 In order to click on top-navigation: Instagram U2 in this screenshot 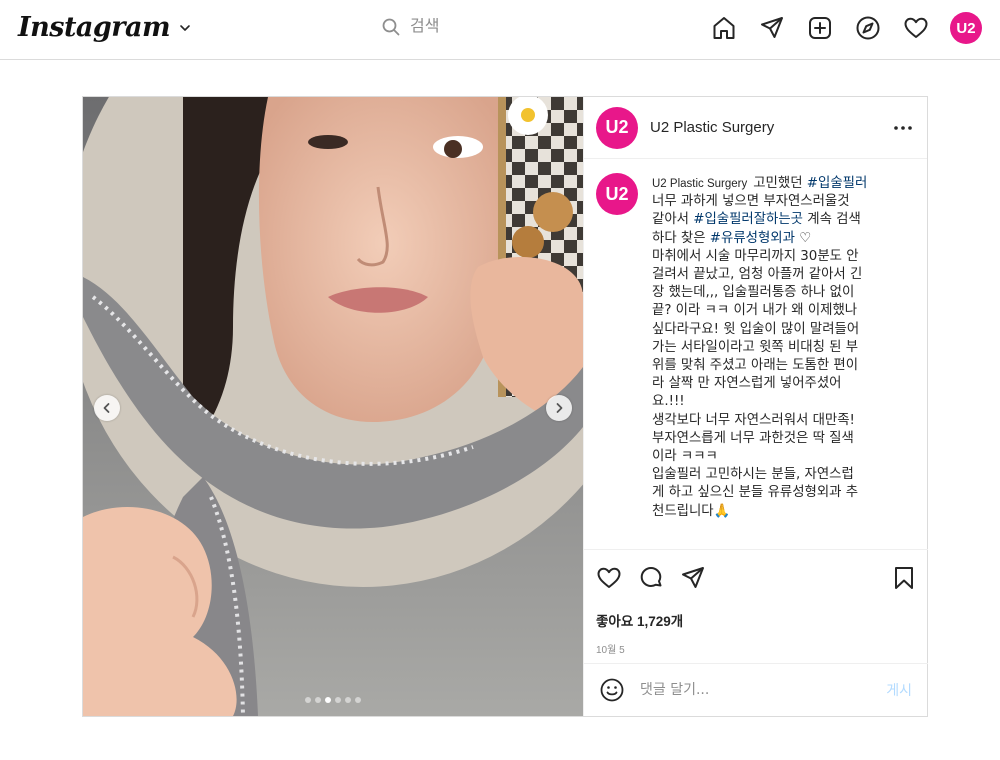, I will do `click(500, 30)`.